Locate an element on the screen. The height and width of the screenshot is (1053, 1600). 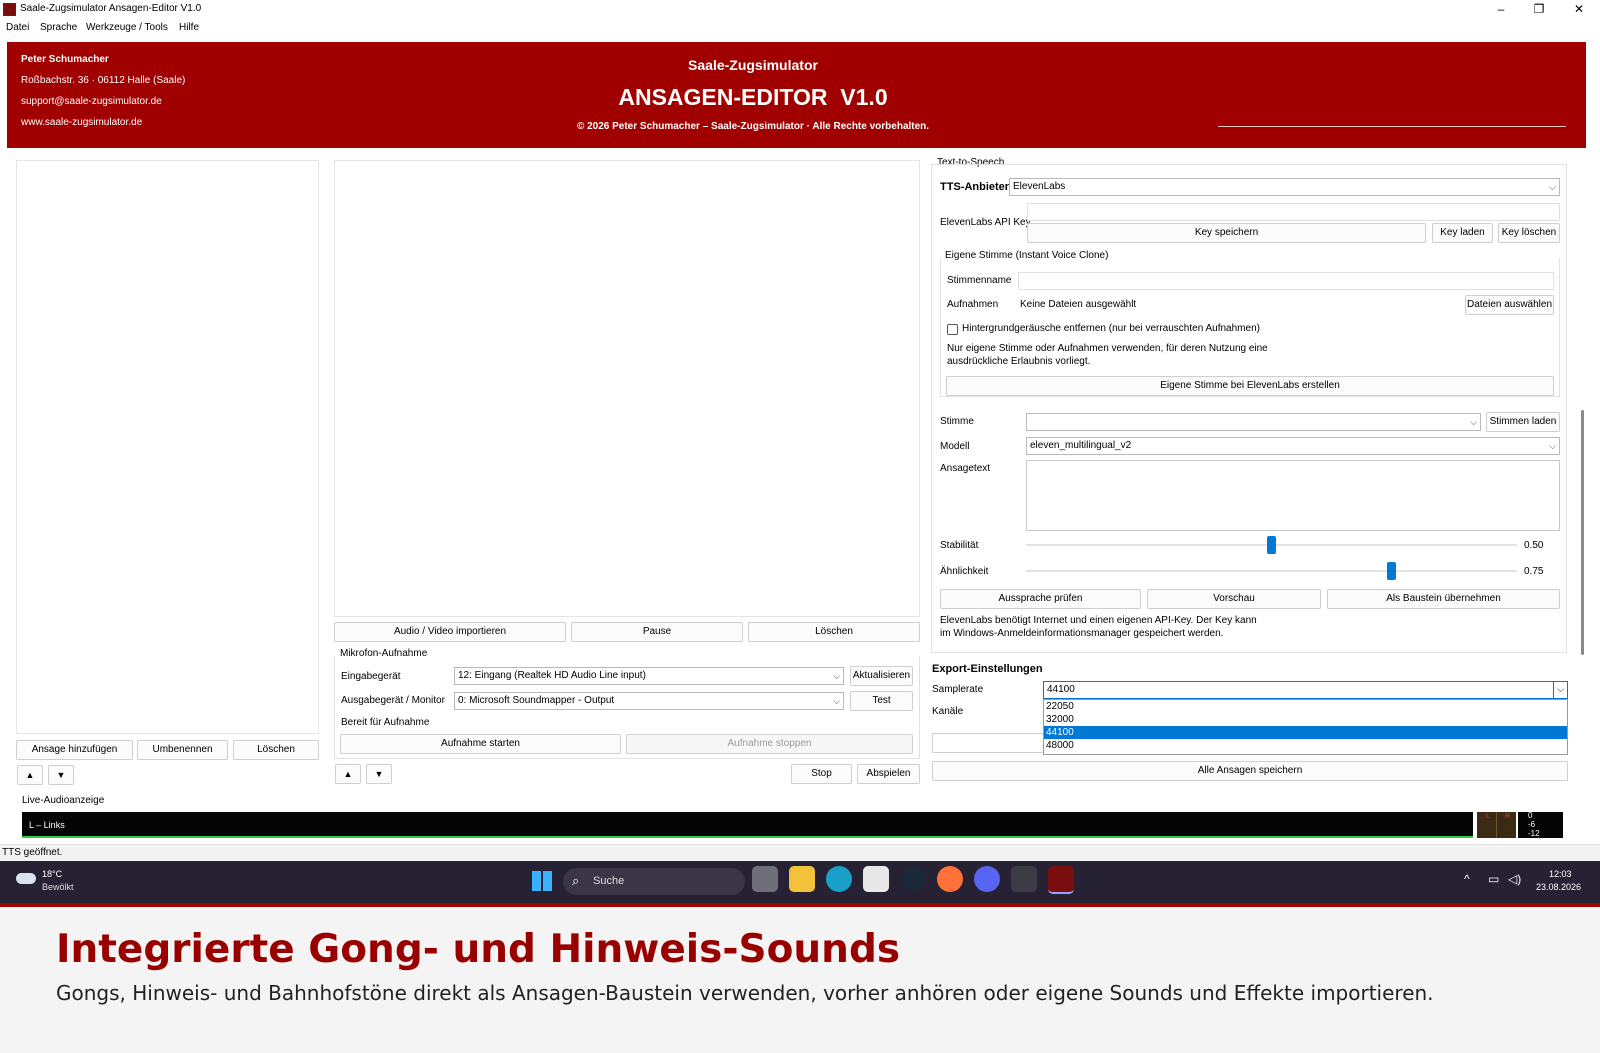
similarity-value: 0.75 is located at coordinates (1534, 571).